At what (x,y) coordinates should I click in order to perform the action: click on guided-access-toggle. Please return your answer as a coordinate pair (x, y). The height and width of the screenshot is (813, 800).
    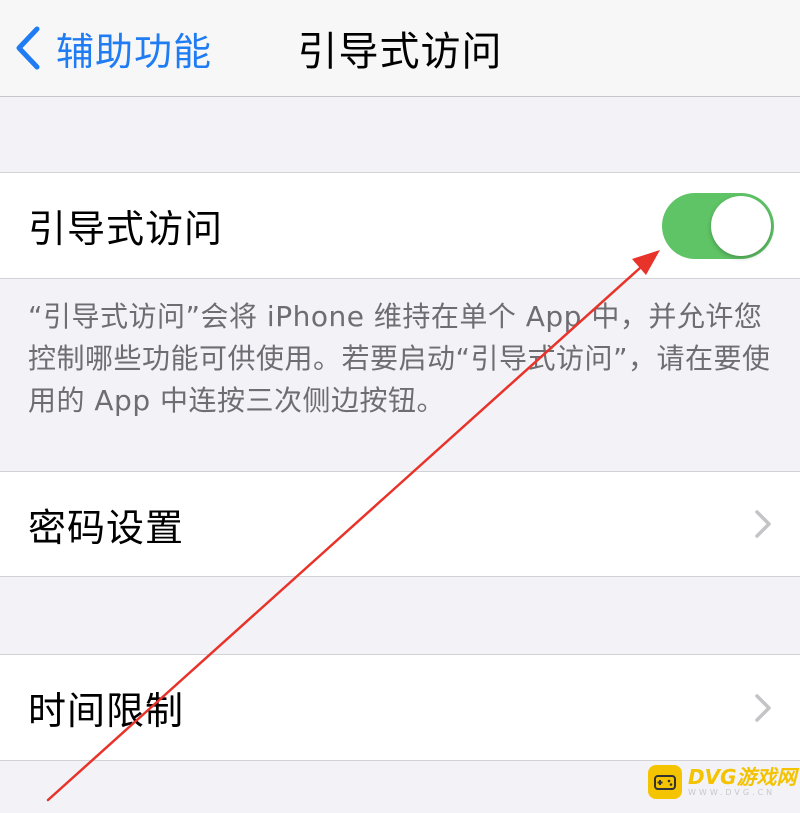
    Looking at the image, I should click on (718, 226).